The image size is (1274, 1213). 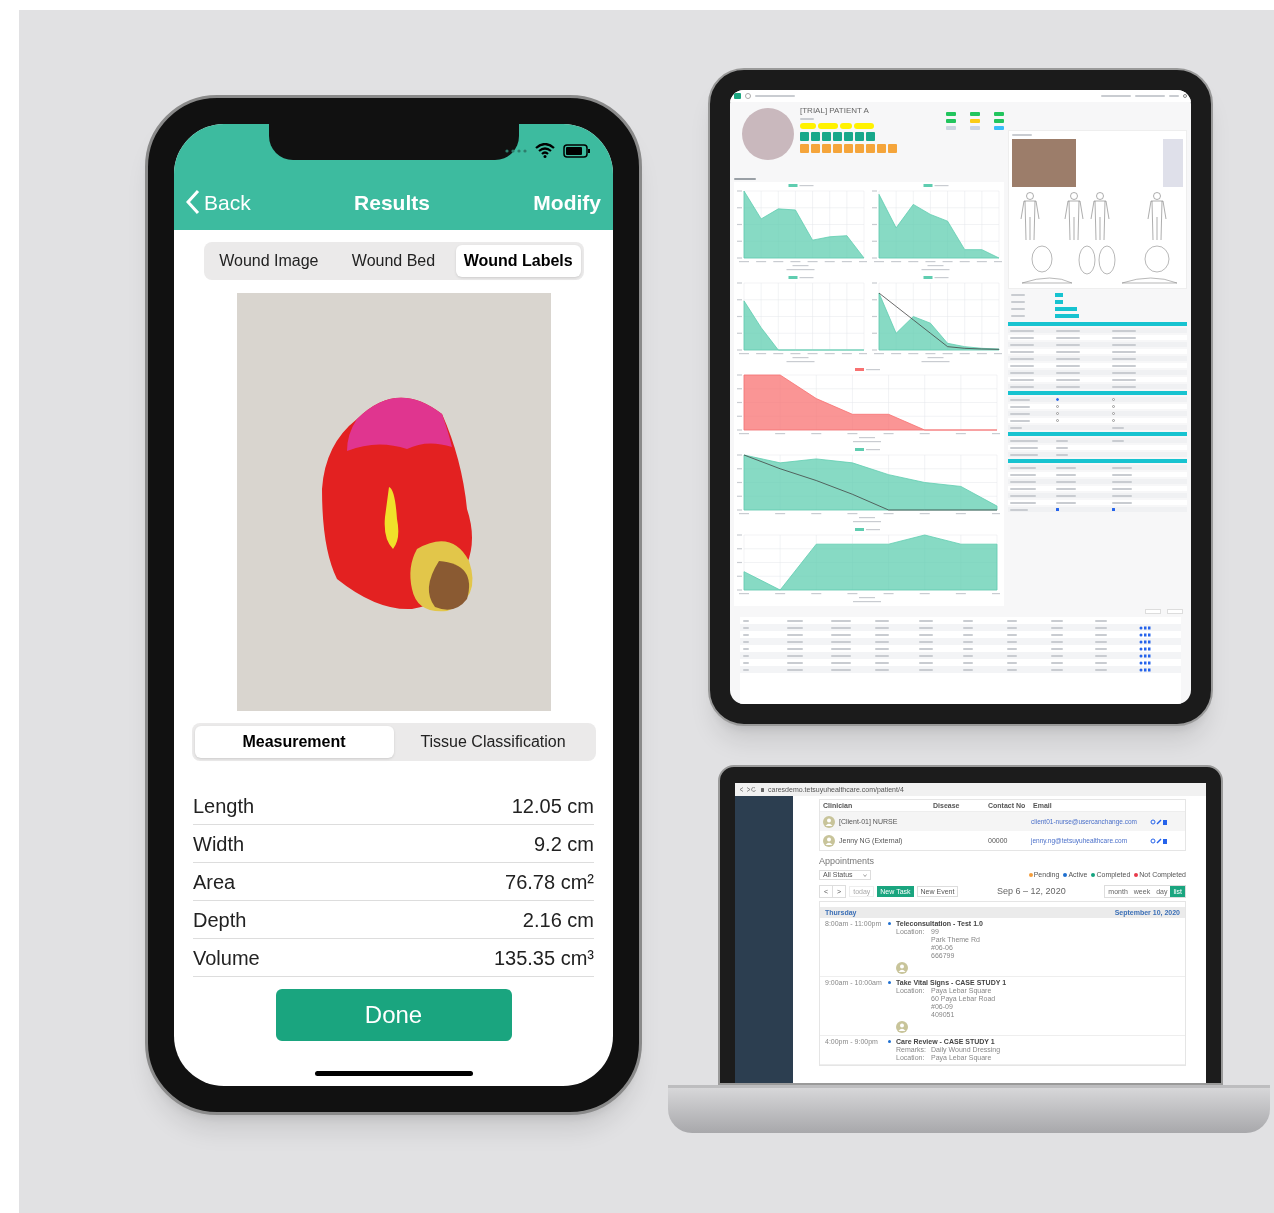 I want to click on image-tab: Wound Labels, so click(x=518, y=261).